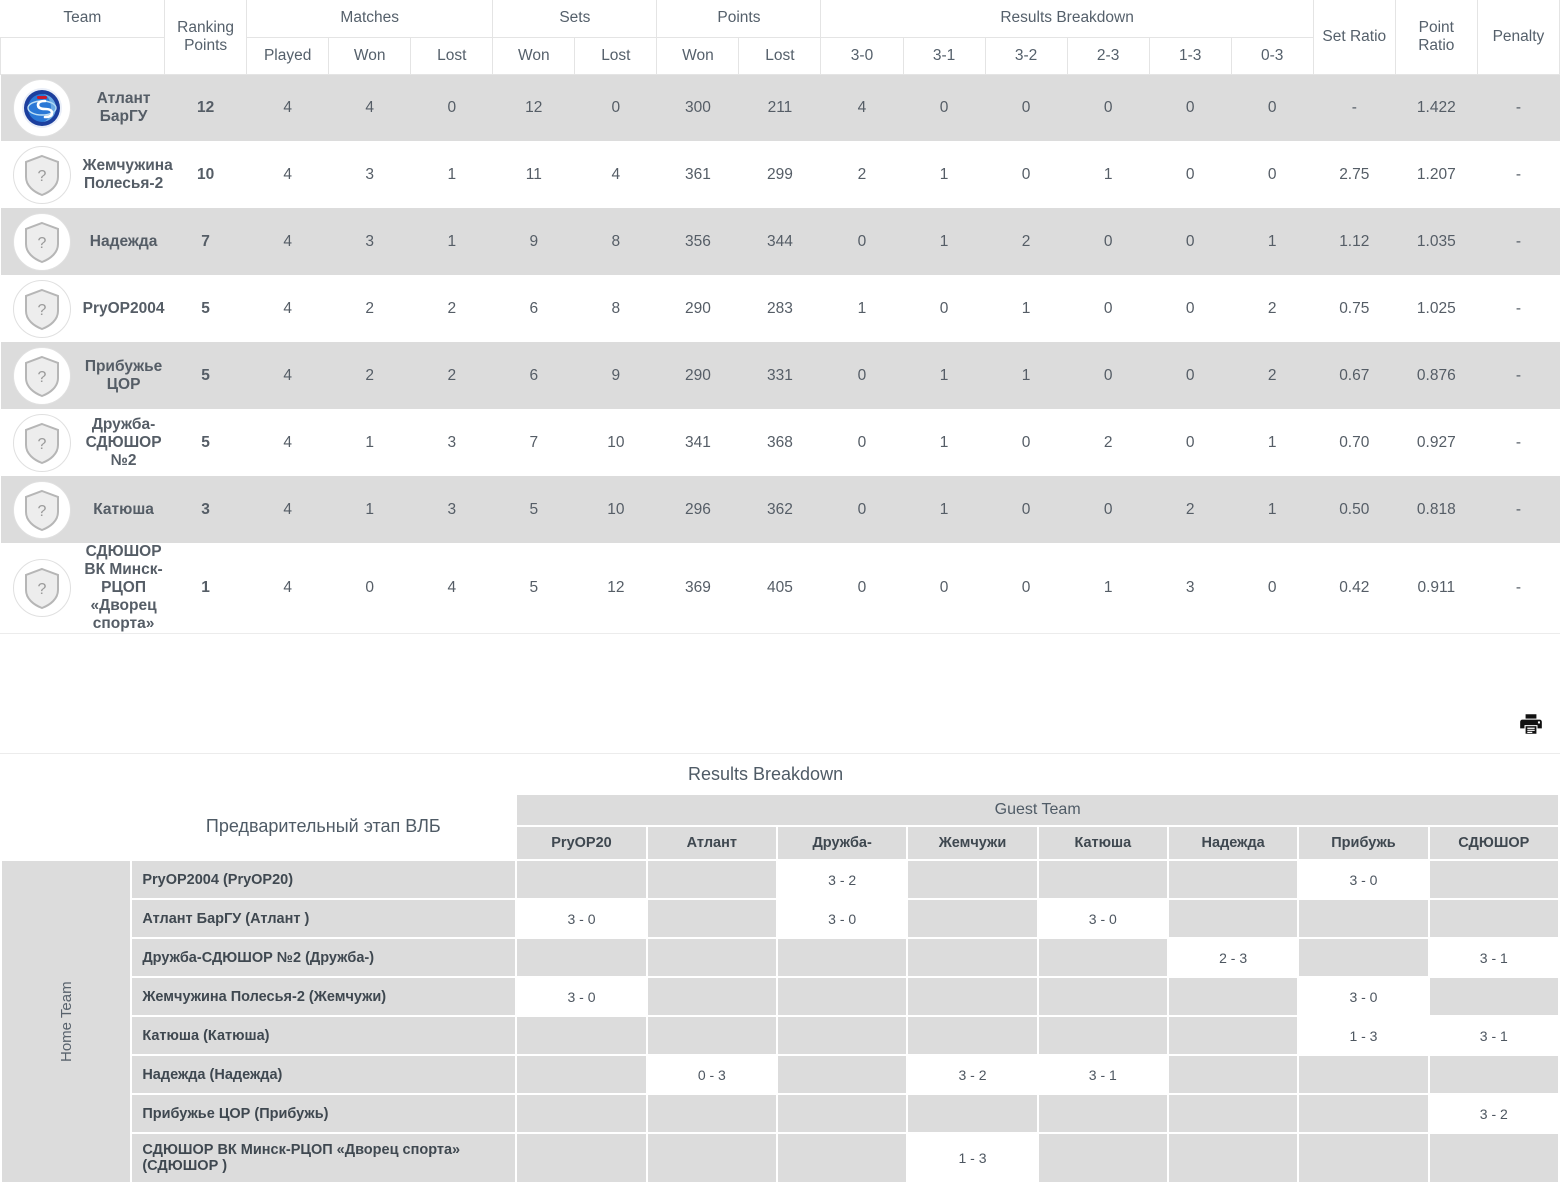 This screenshot has width=1560, height=1186. What do you see at coordinates (780, 107) in the screenshot?
I see `standings-row: Атлант БарГУ 12 4 4 0 12 0 300 211 4 0 0 0 0 0-1.422-` at bounding box center [780, 107].